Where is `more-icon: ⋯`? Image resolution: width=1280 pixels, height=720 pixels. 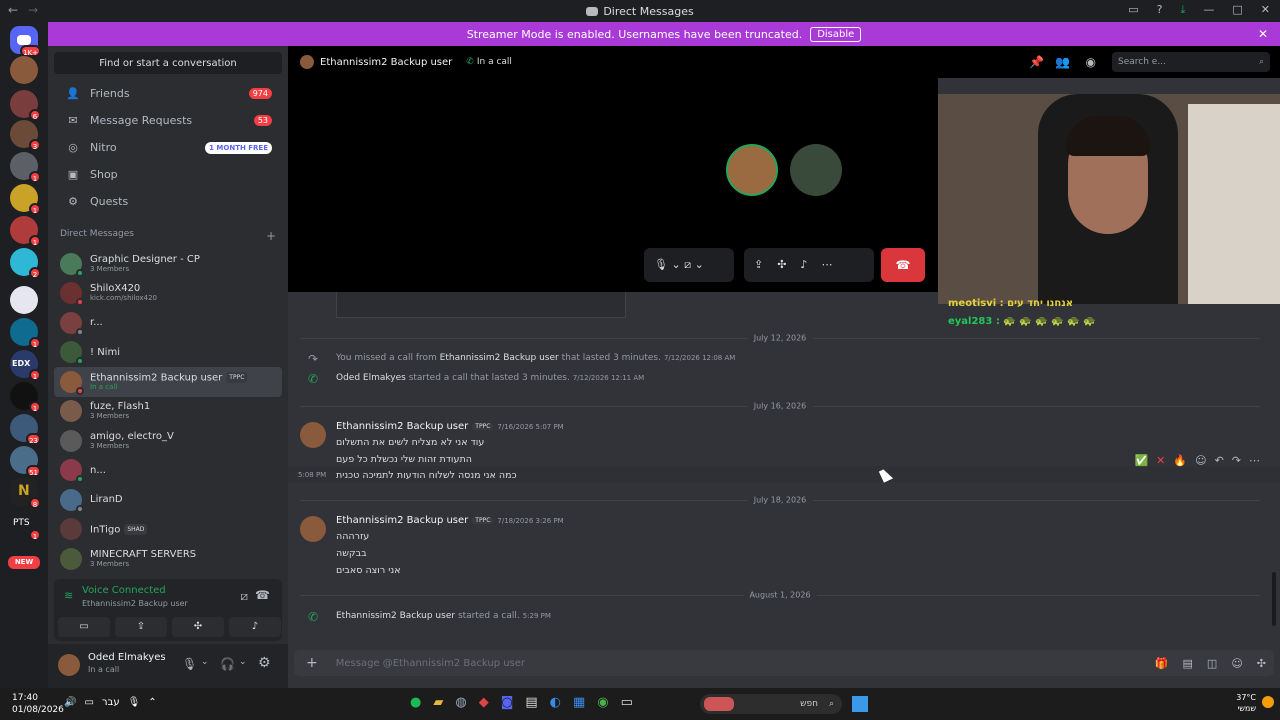
more-icon: ⋯ is located at coordinates (1254, 460).